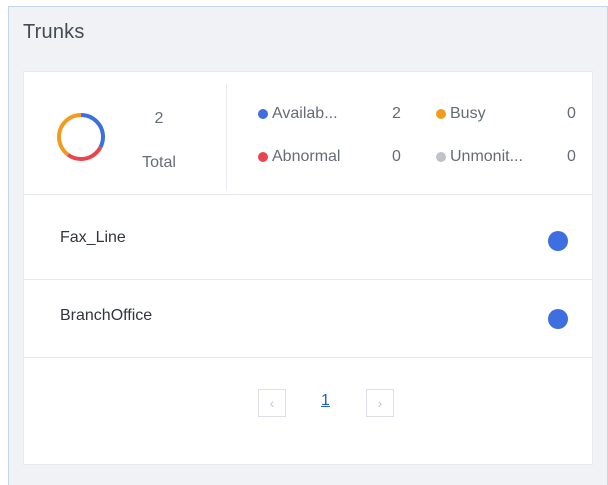 This screenshot has width=608, height=485. I want to click on summary-divider, so click(226, 137).